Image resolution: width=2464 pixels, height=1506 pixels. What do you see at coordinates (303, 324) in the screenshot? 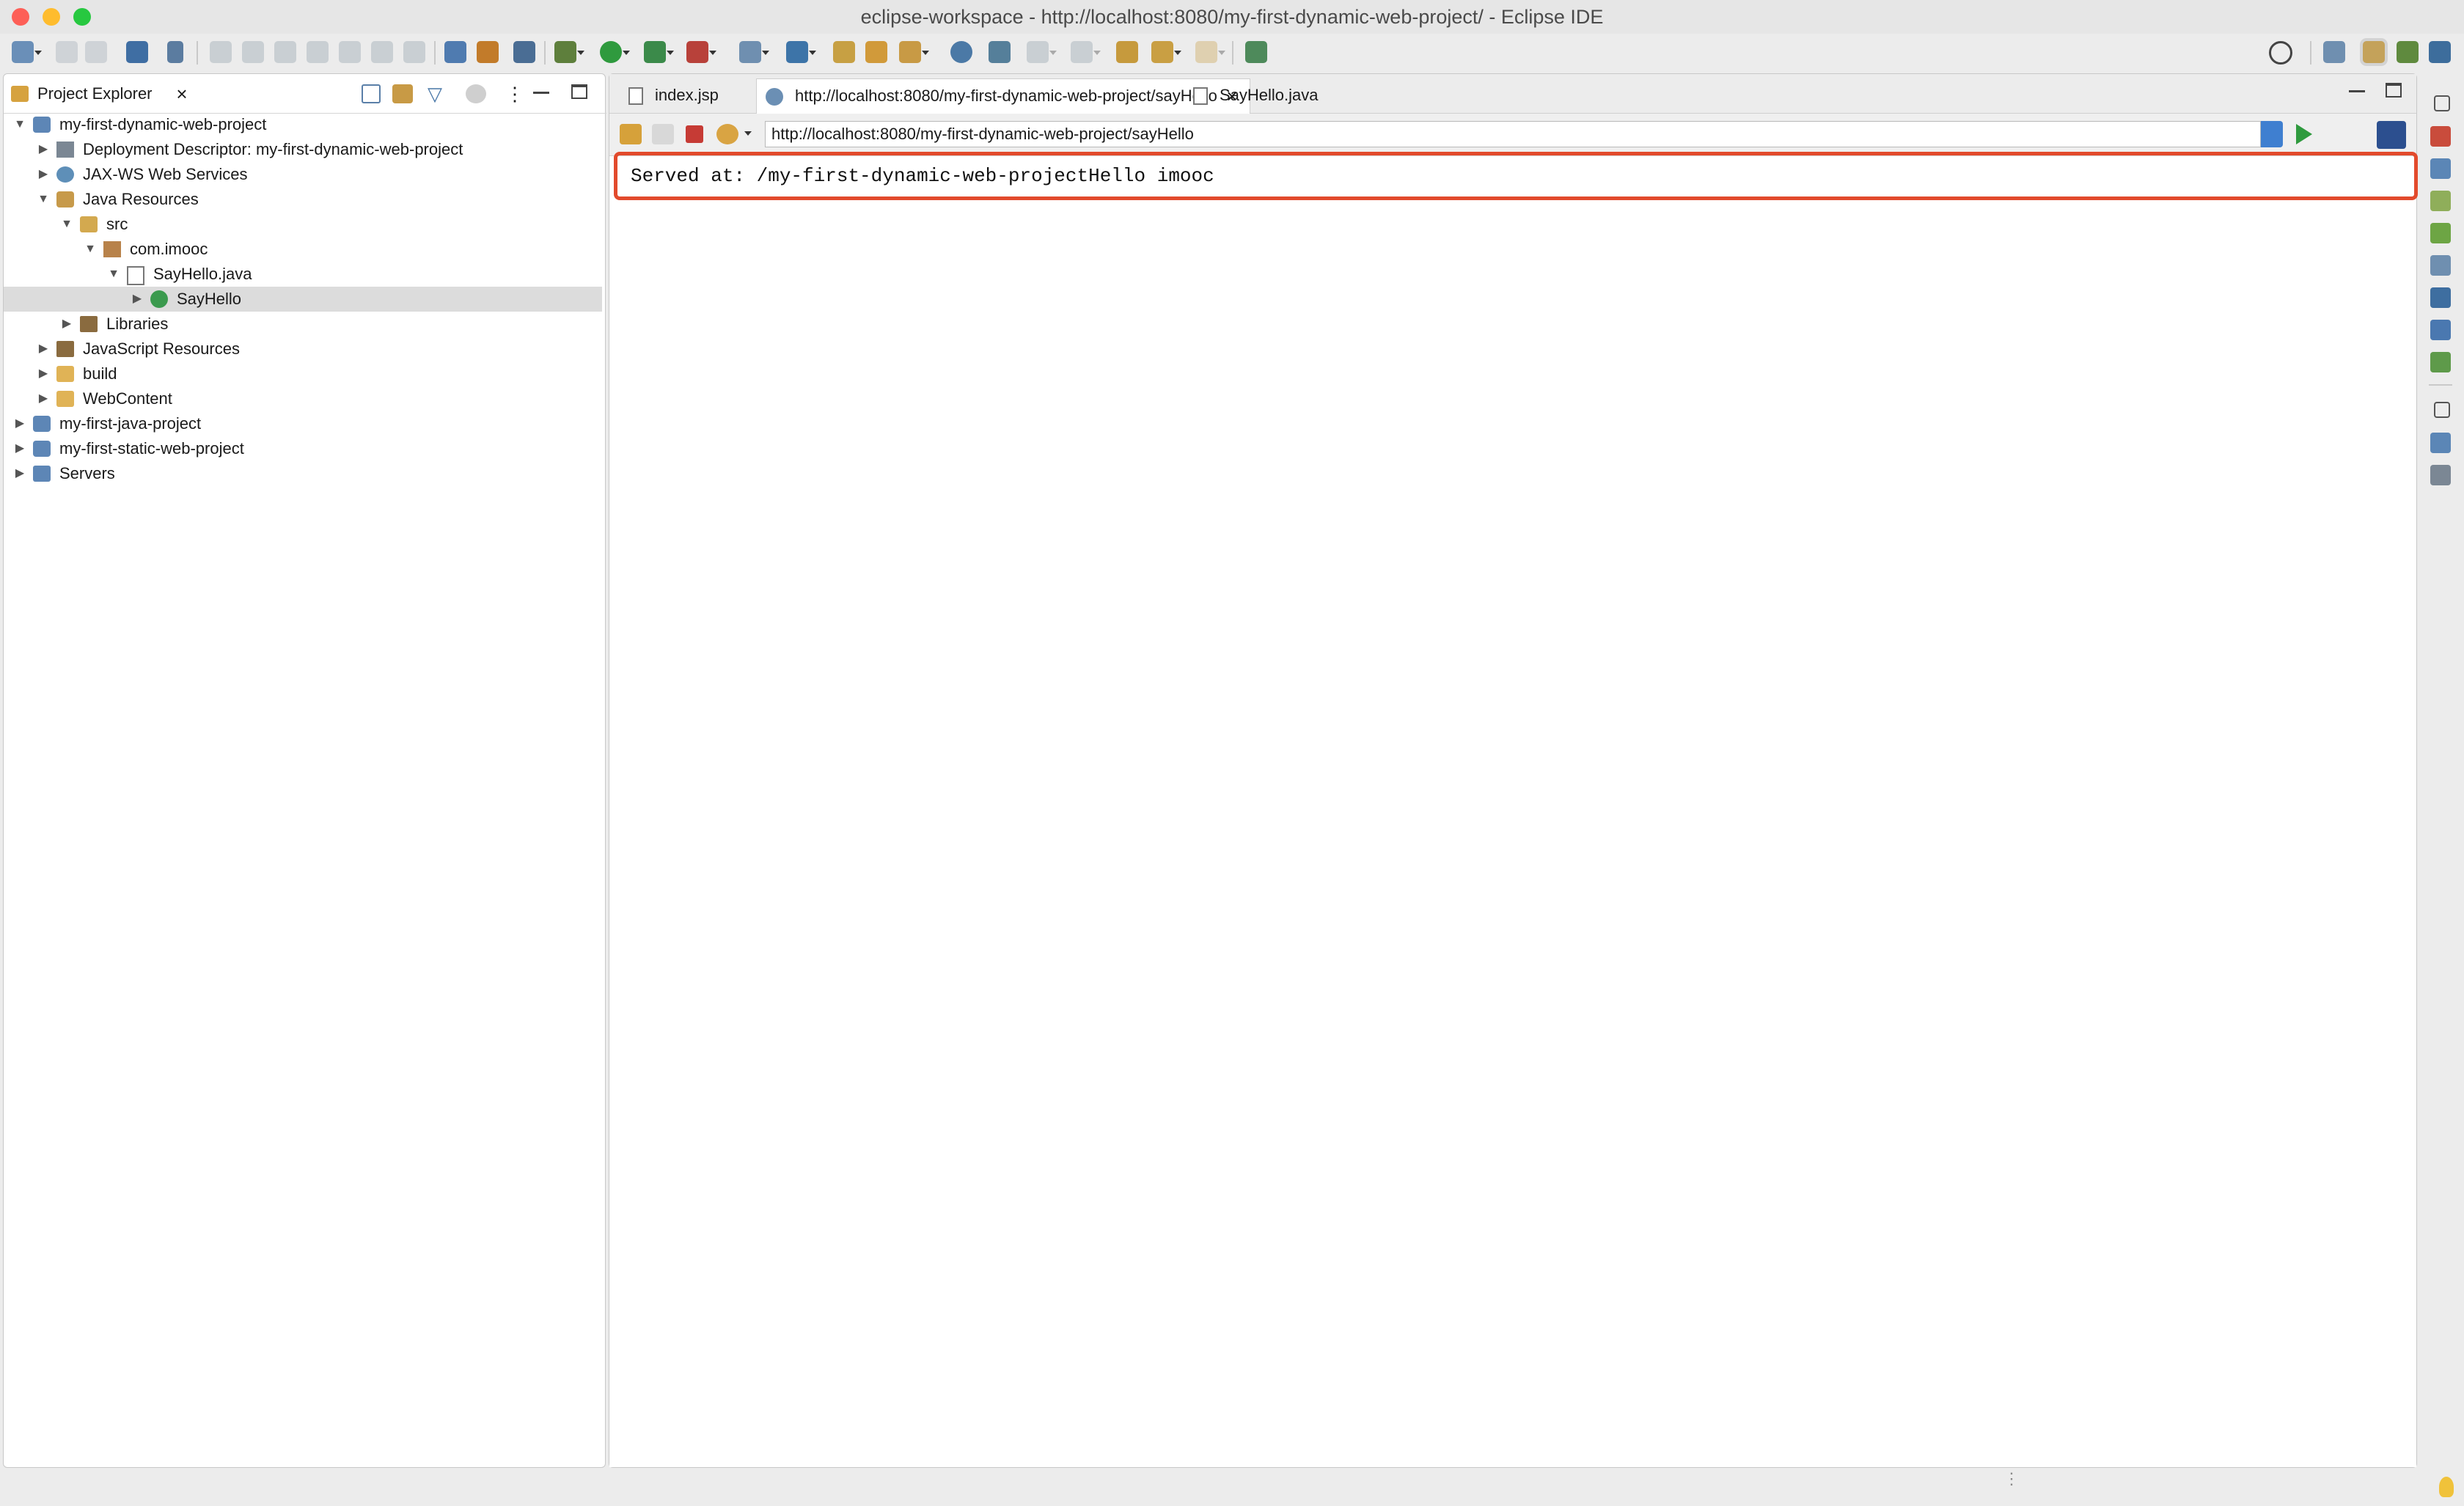
I see `tree-row-libraries: ▶ Libraries` at bounding box center [303, 324].